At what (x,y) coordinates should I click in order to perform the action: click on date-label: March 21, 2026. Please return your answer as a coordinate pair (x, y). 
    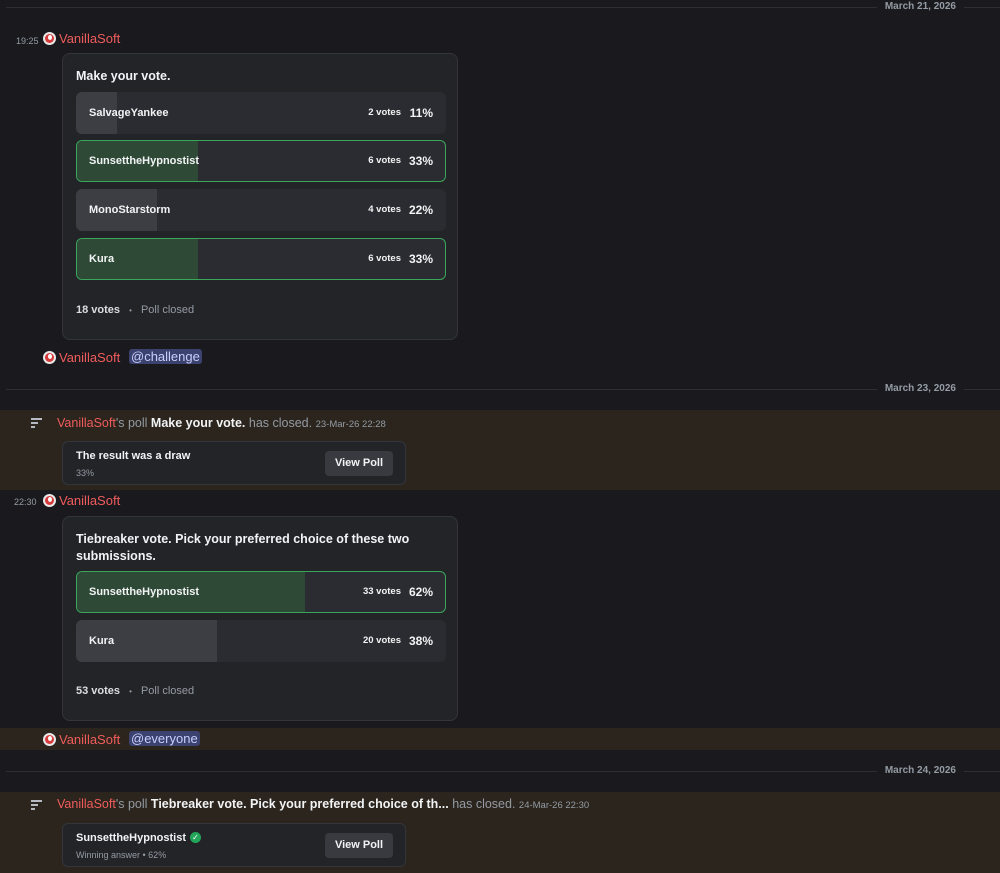
    Looking at the image, I should click on (920, 6).